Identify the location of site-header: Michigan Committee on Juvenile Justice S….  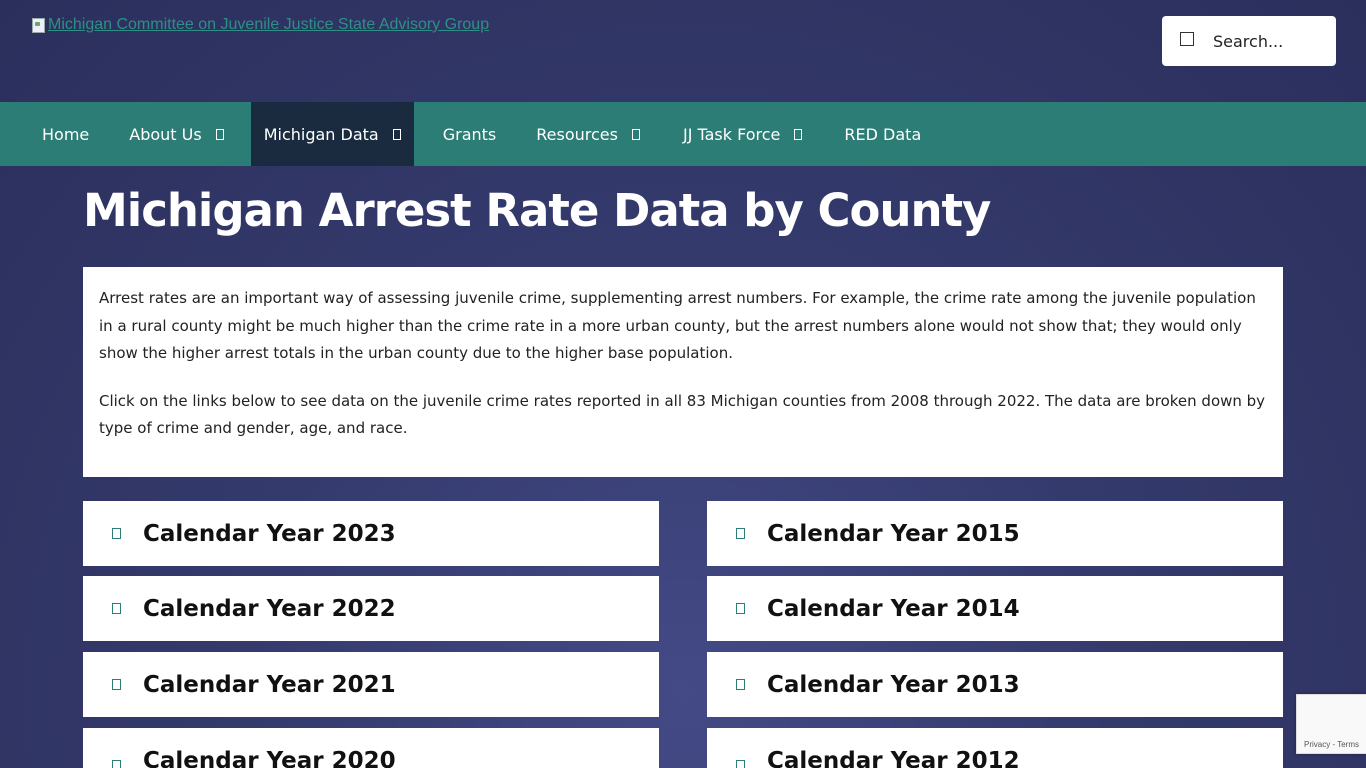
(683, 51).